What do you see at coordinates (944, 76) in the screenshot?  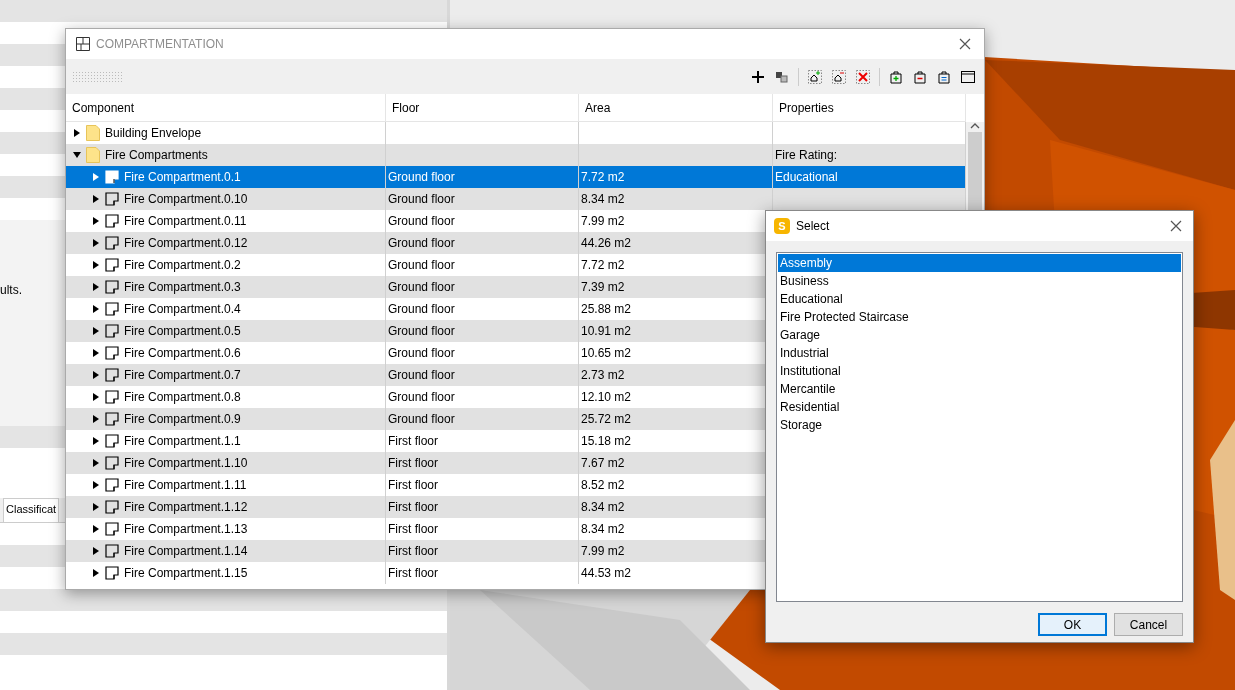 I see `list-icon` at bounding box center [944, 76].